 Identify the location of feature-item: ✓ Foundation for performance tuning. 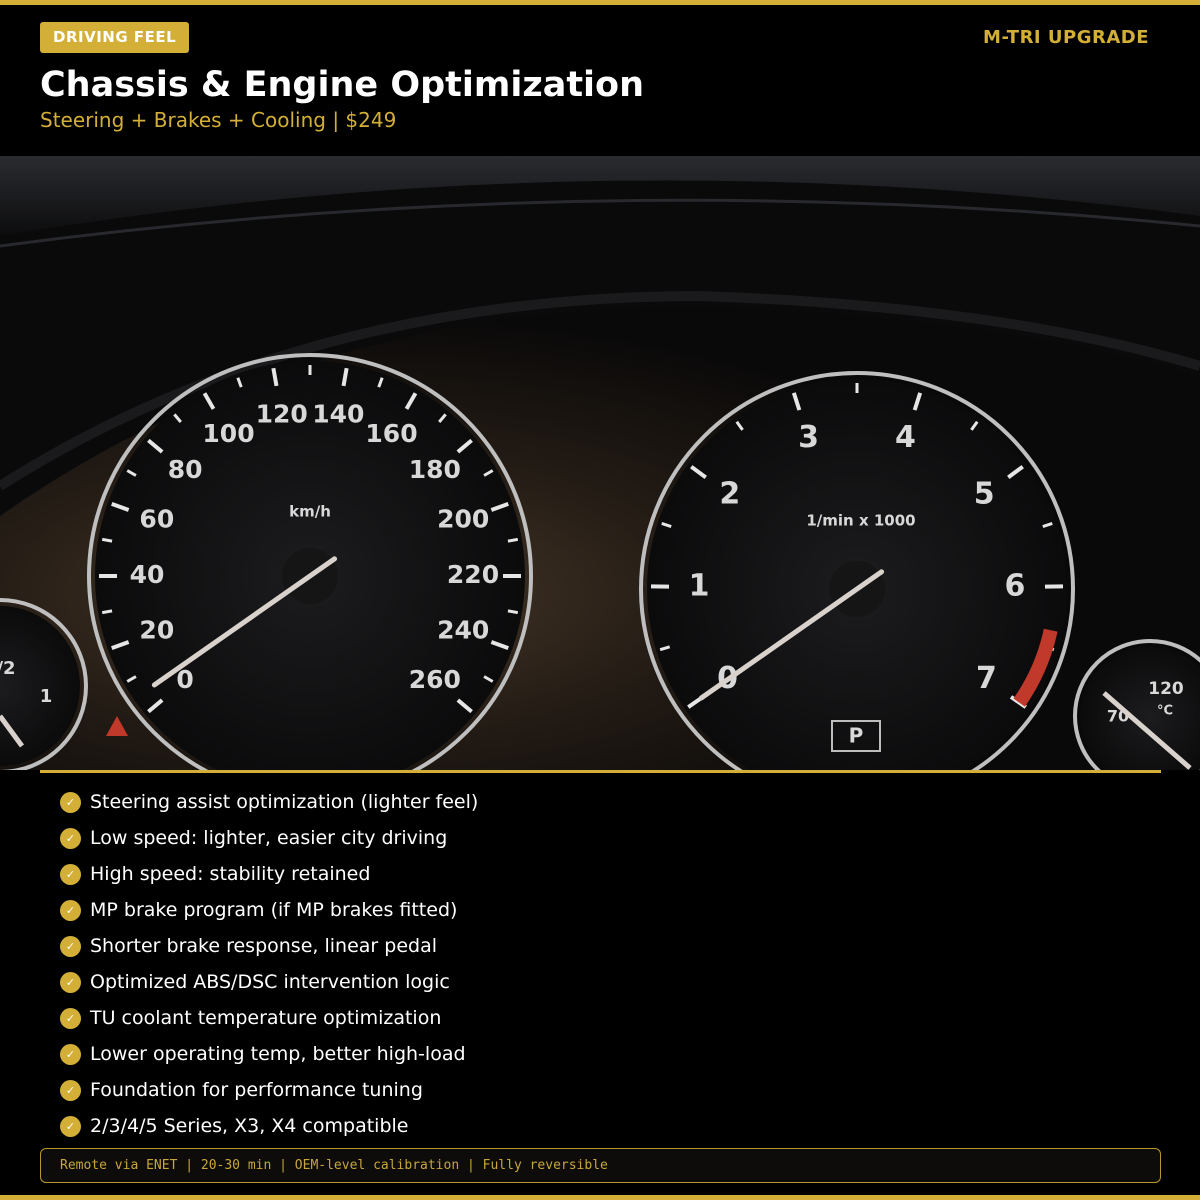
(610, 1090).